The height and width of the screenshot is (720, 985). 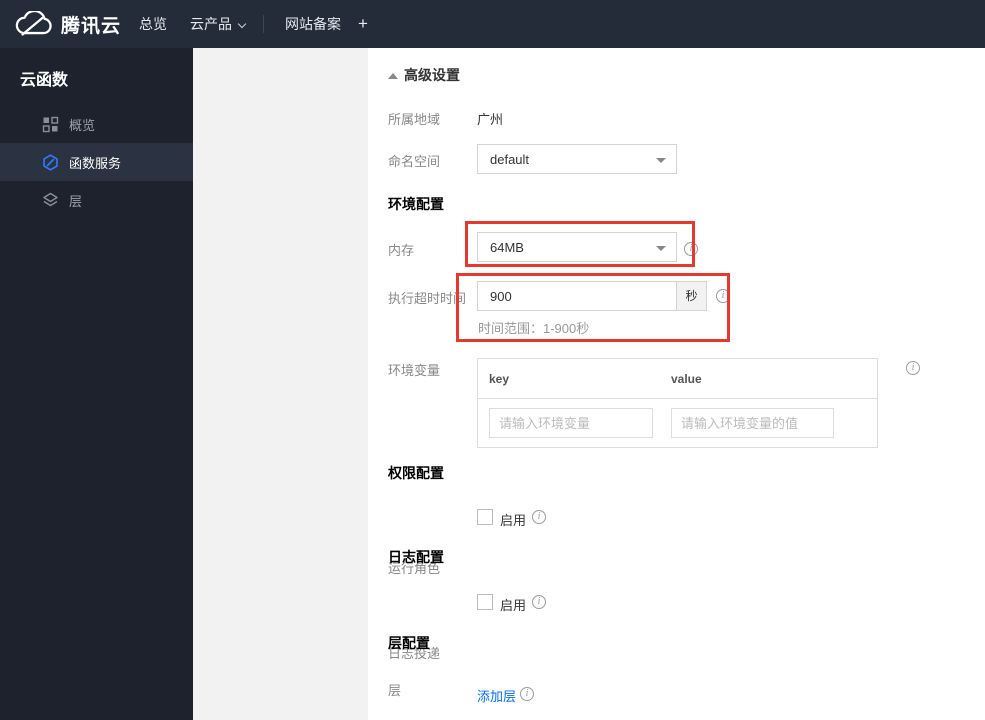 I want to click on log-enable-label: 启用, so click(x=513, y=605).